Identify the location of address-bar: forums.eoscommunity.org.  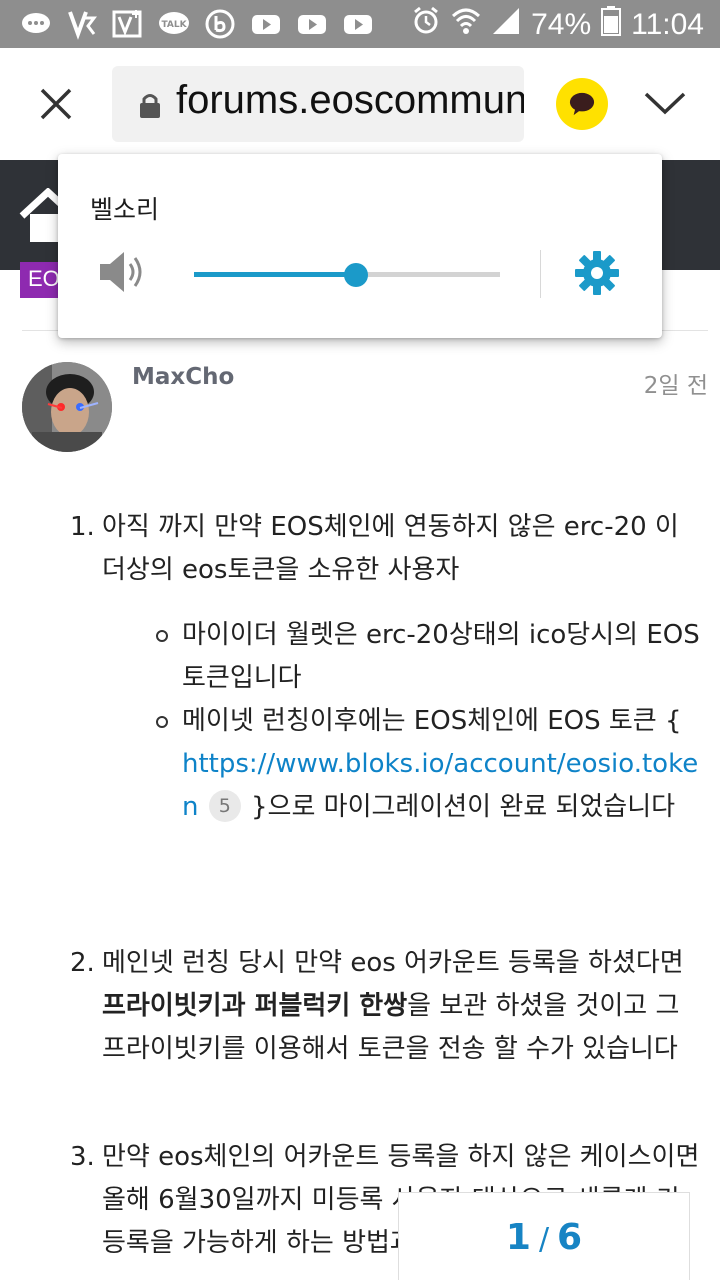
(318, 104).